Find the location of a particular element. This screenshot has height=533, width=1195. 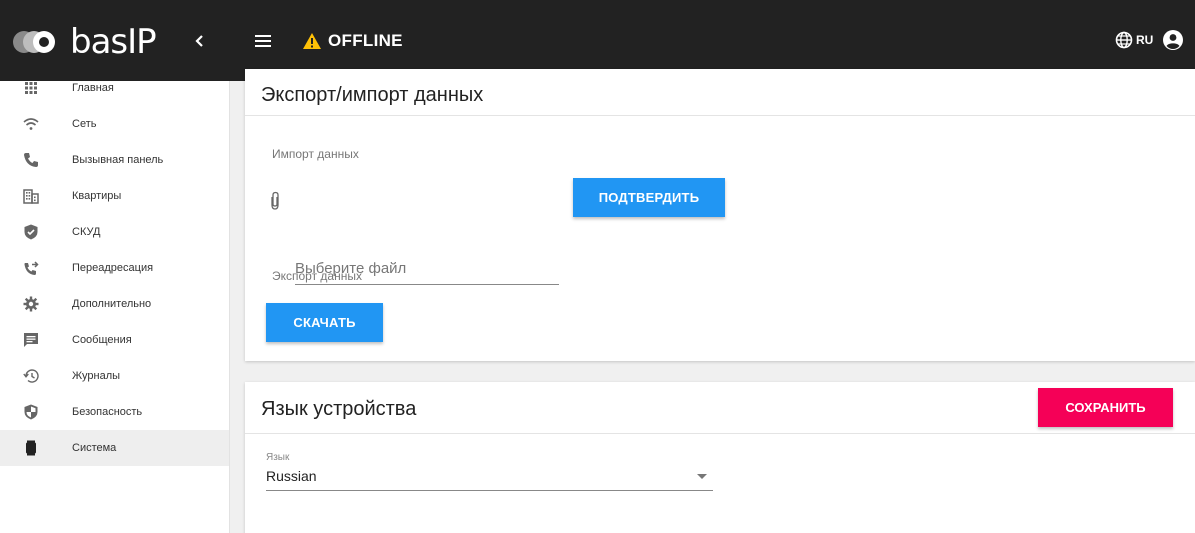

file-select-field is located at coordinates (427, 268).